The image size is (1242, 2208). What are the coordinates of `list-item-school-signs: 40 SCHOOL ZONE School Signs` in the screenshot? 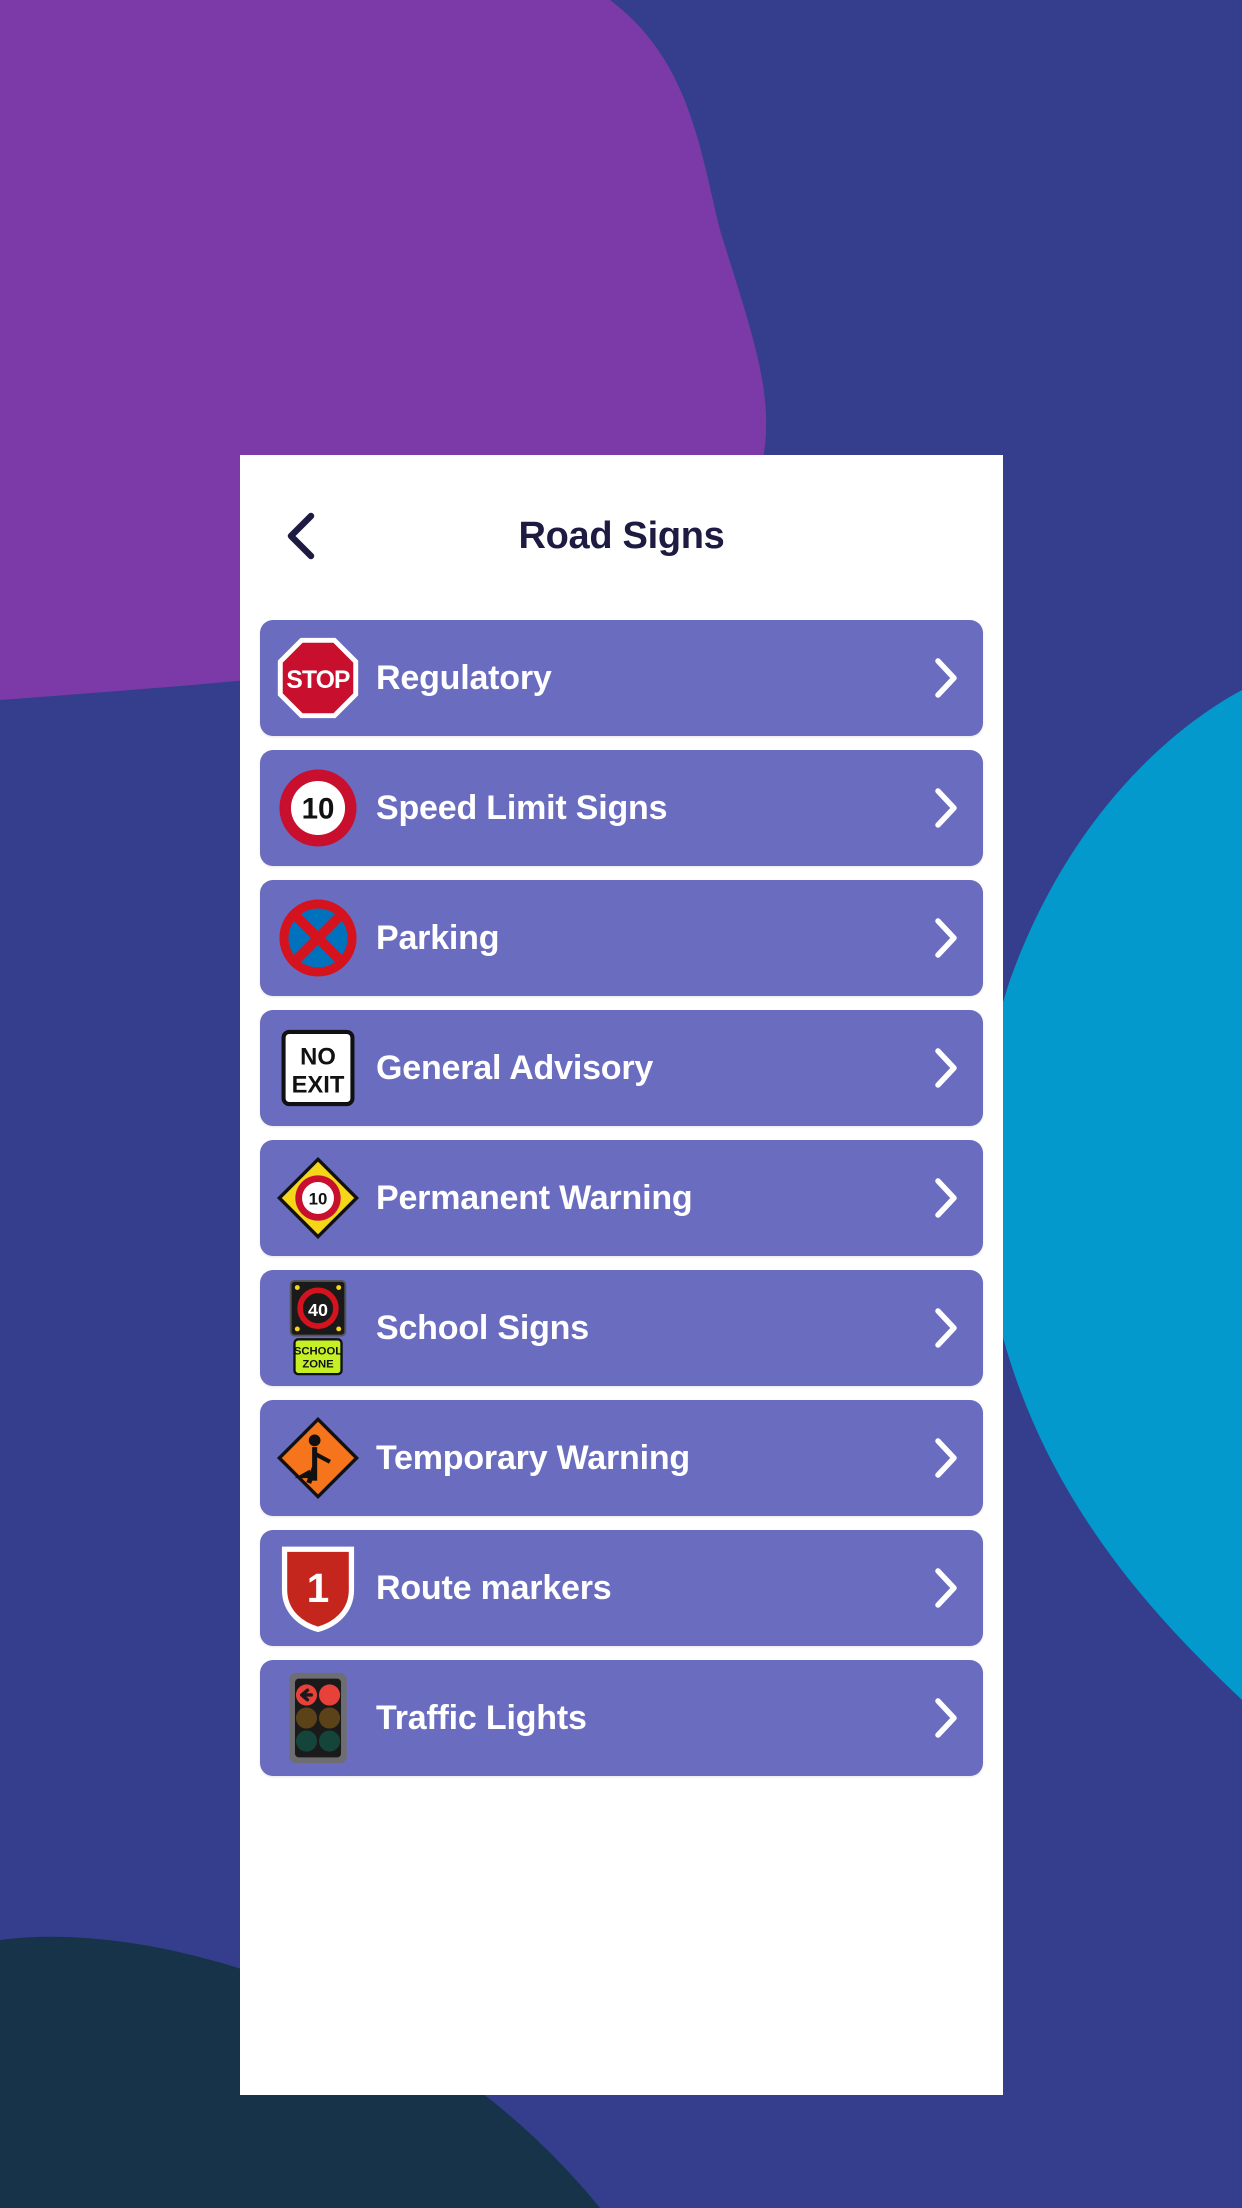 It's located at (621, 1328).